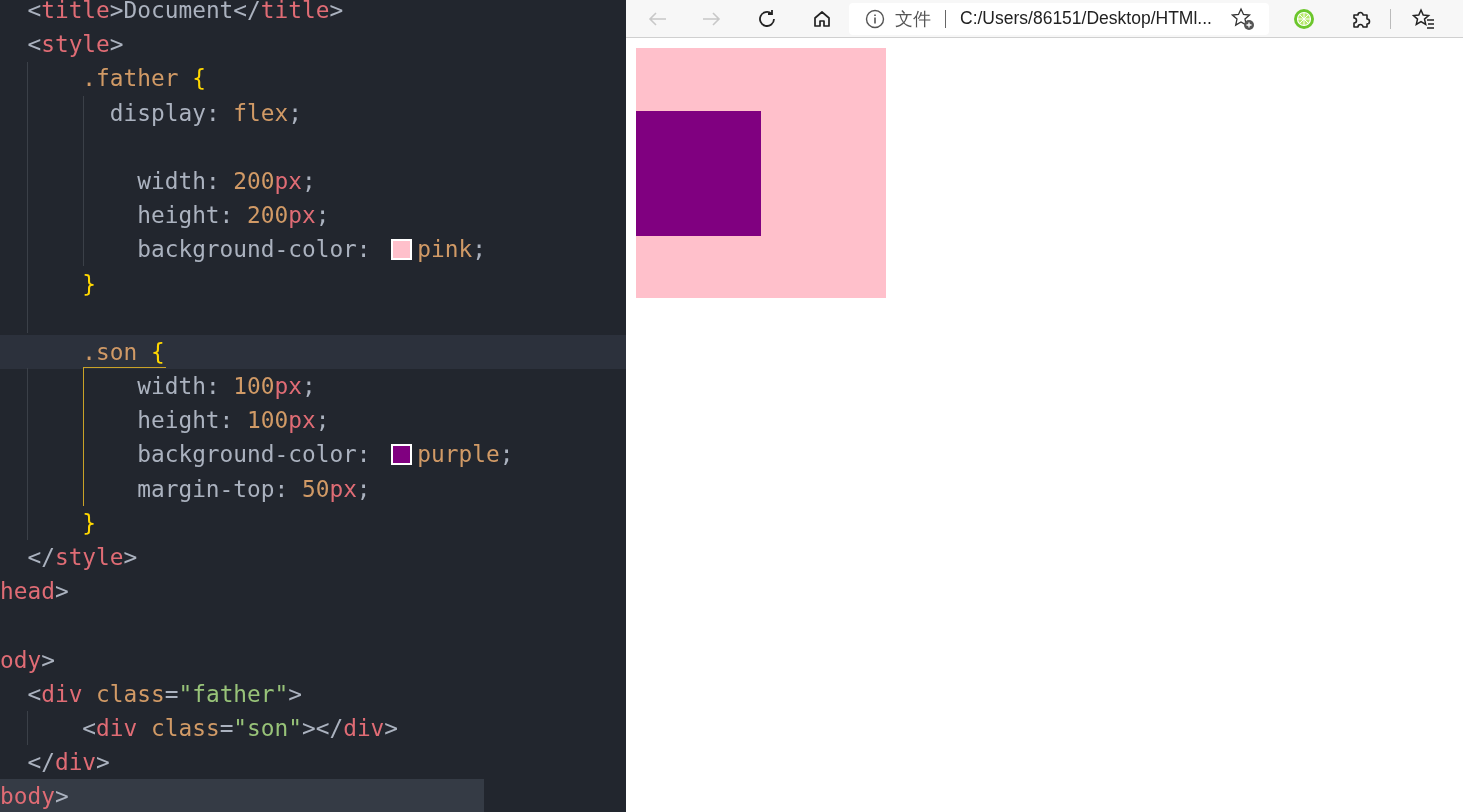 The height and width of the screenshot is (812, 1463). What do you see at coordinates (875, 18) in the screenshot?
I see `info-icon` at bounding box center [875, 18].